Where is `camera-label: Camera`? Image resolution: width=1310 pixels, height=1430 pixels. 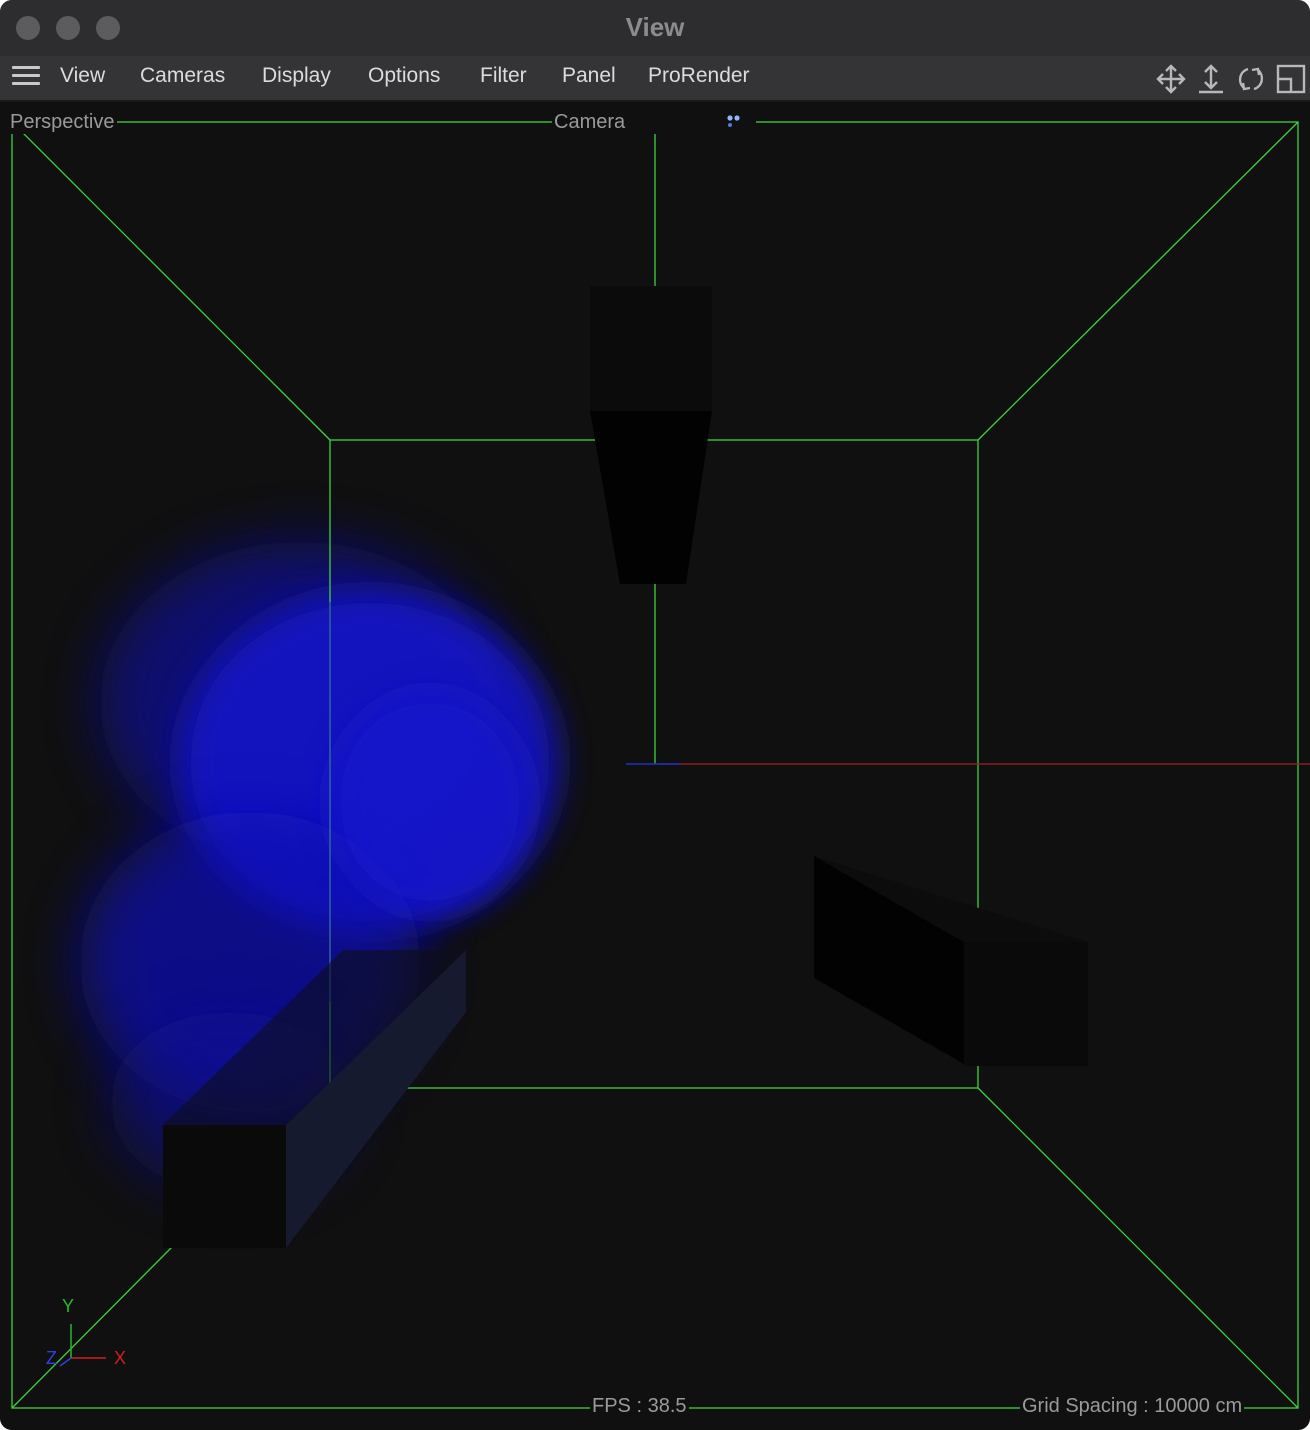
camera-label: Camera is located at coordinates (654, 122).